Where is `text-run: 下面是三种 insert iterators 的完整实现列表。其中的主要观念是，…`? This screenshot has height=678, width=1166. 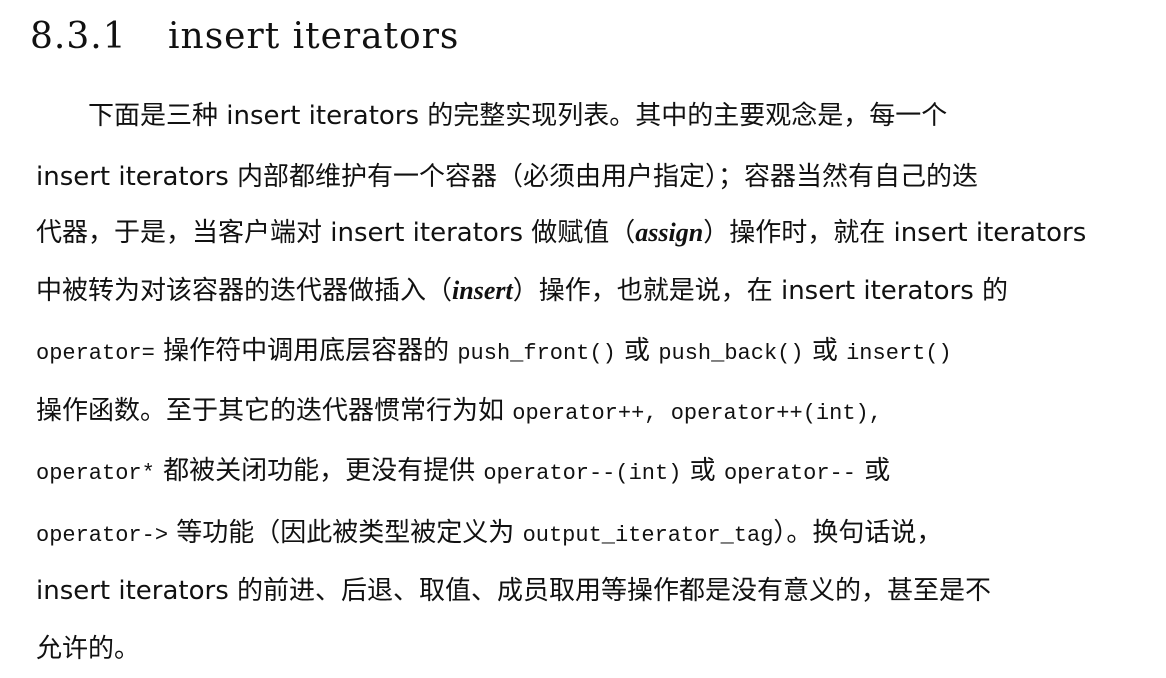
text-run: 下面是三种 insert iterators 的完整实现列表。其中的主要观念是，… is located at coordinates (518, 116).